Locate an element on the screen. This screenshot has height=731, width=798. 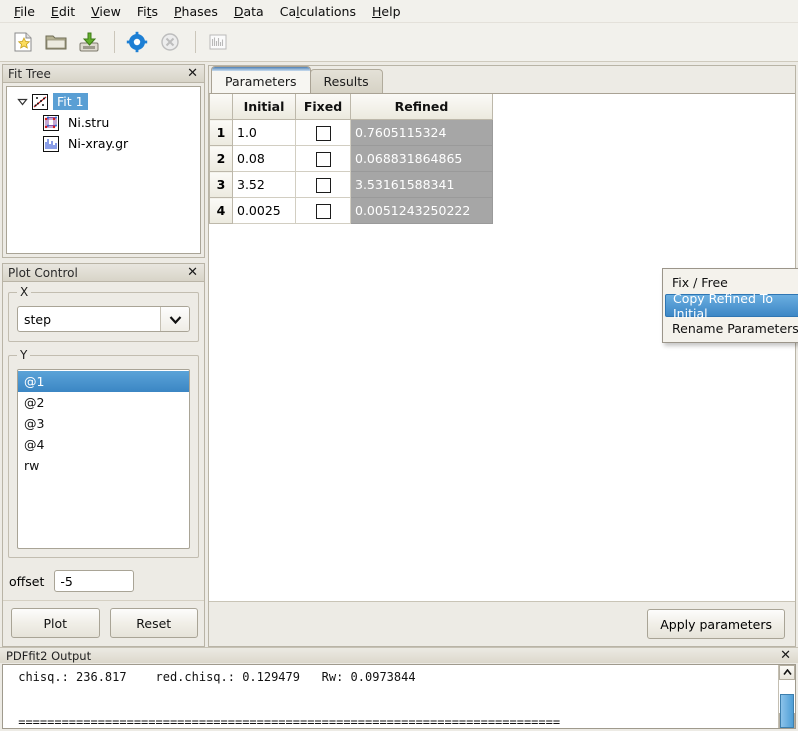
save-icon is located at coordinates (89, 42).